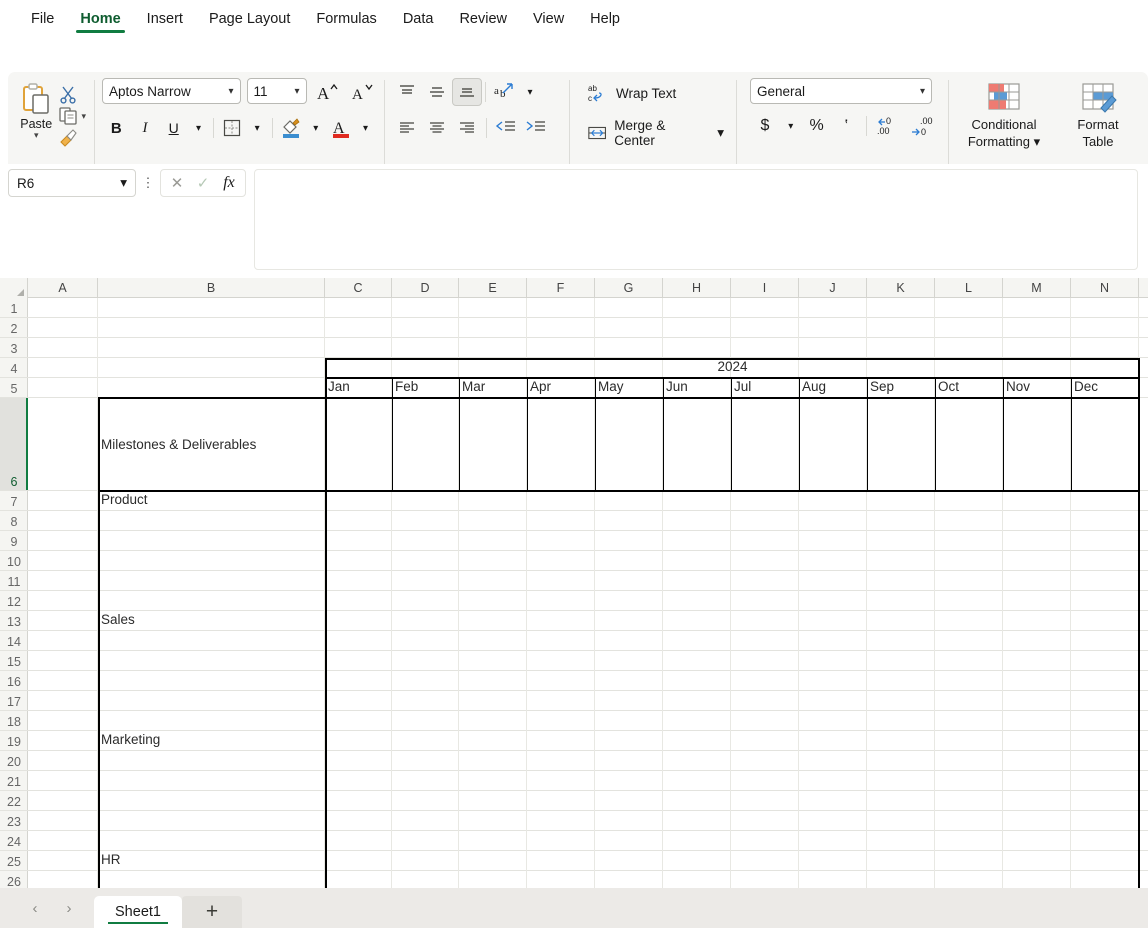 The height and width of the screenshot is (928, 1148). I want to click on align-middle-button, so click(437, 92).